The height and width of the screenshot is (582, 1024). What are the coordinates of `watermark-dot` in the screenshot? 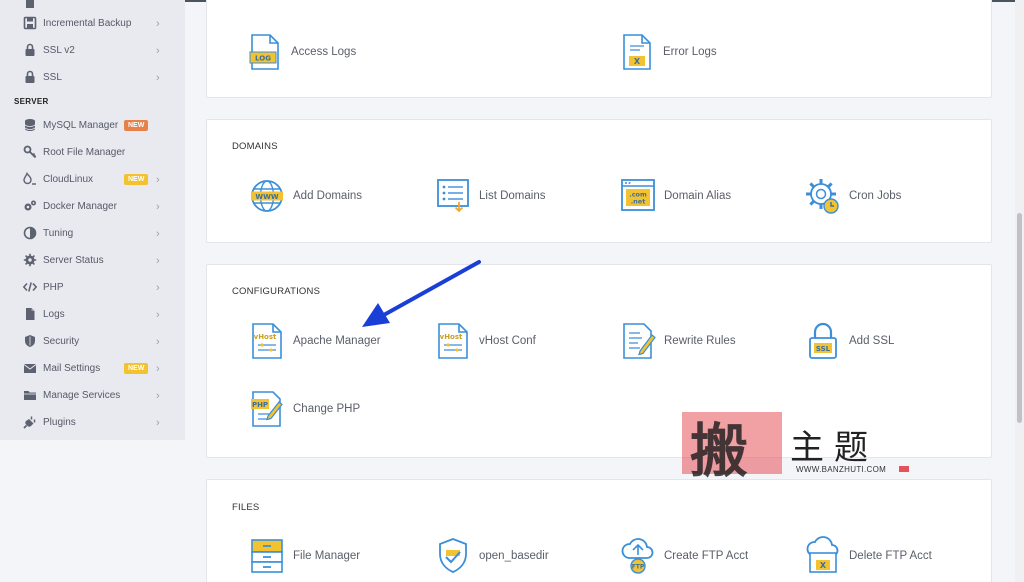 It's located at (904, 469).